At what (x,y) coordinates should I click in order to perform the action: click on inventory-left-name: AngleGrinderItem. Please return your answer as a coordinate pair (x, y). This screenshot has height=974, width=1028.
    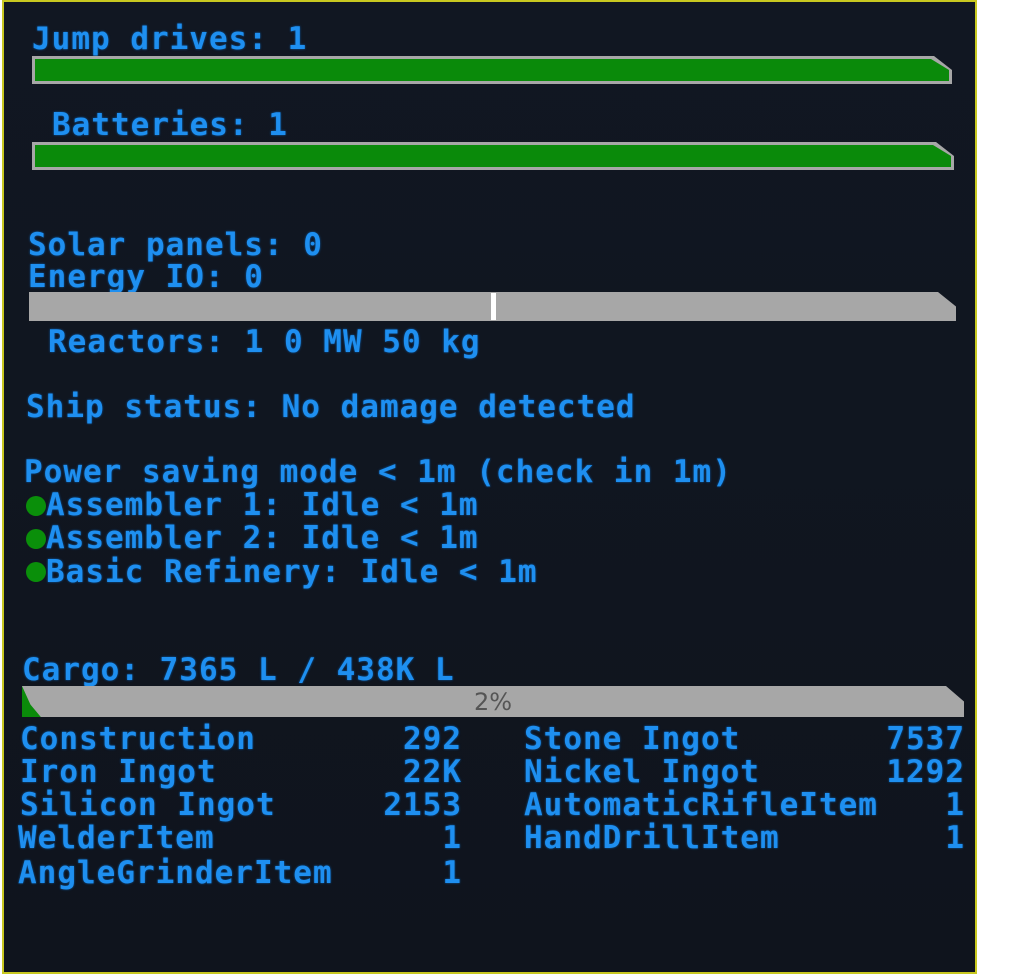
    Looking at the image, I should click on (175, 873).